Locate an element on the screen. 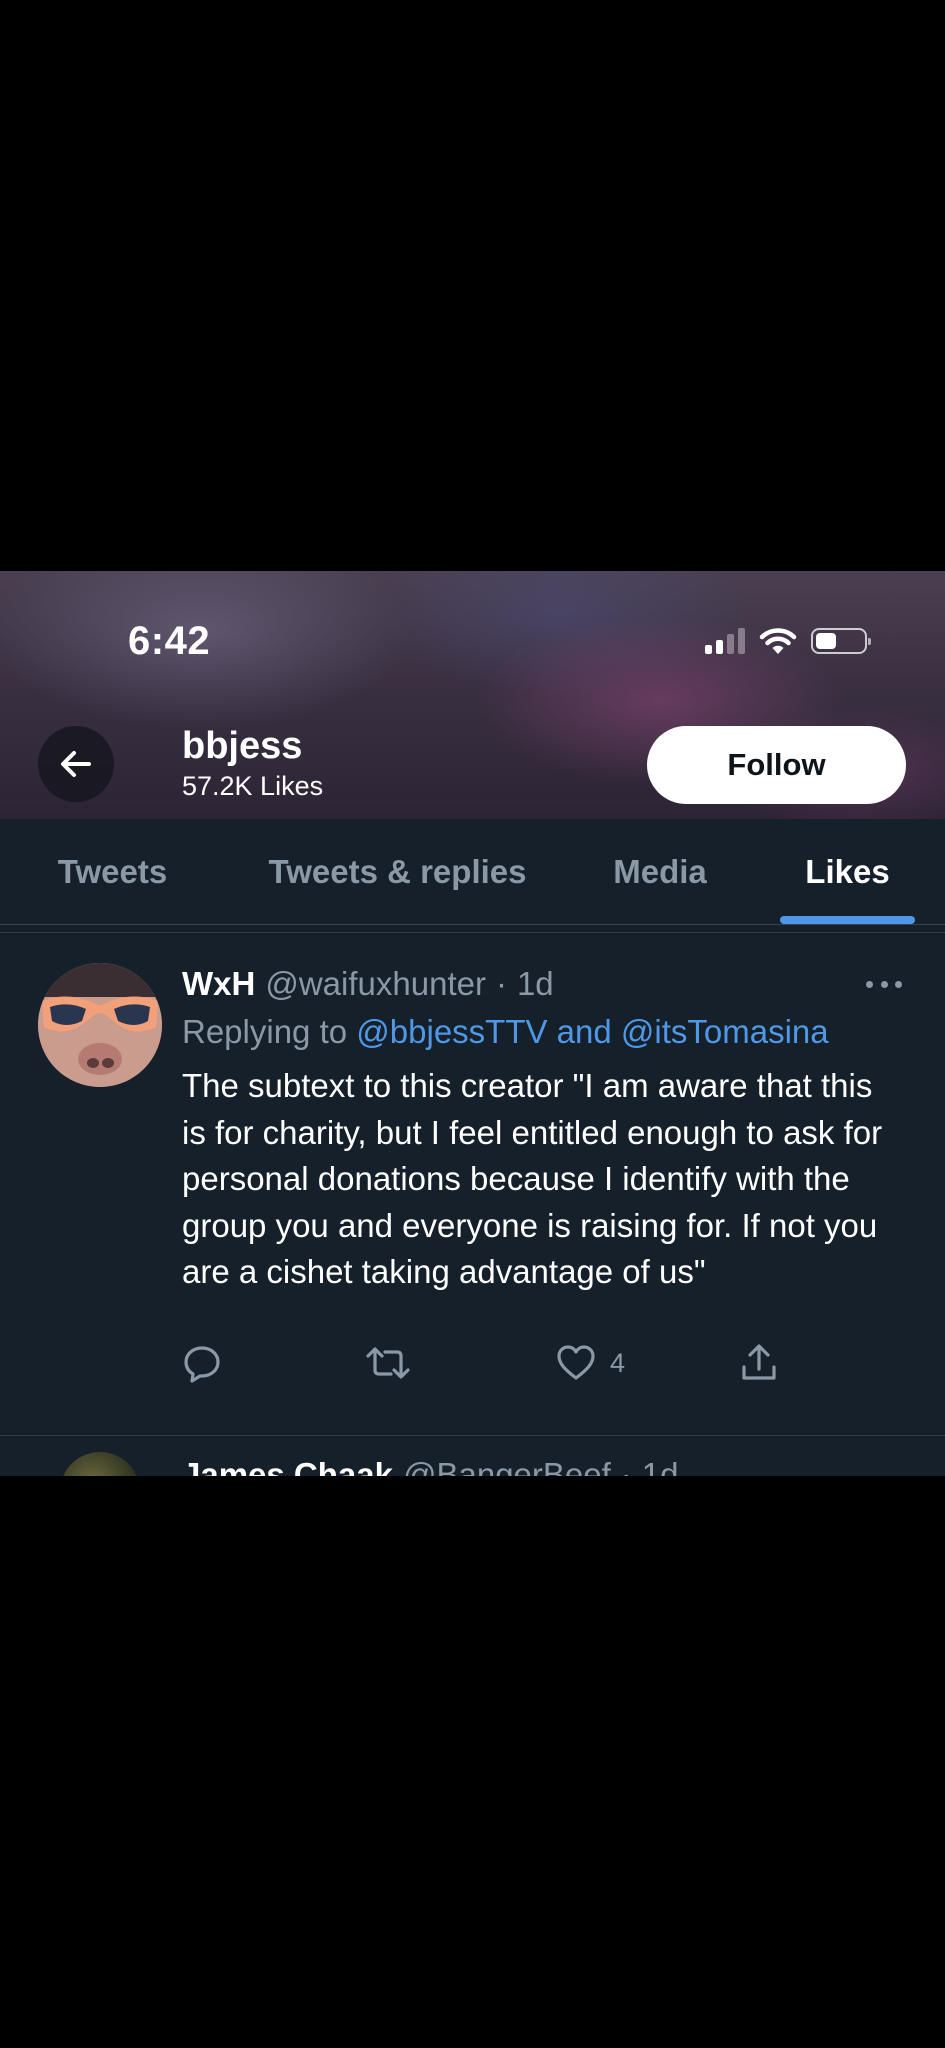 This screenshot has width=945, height=2048. more-icon is located at coordinates (884, 984).